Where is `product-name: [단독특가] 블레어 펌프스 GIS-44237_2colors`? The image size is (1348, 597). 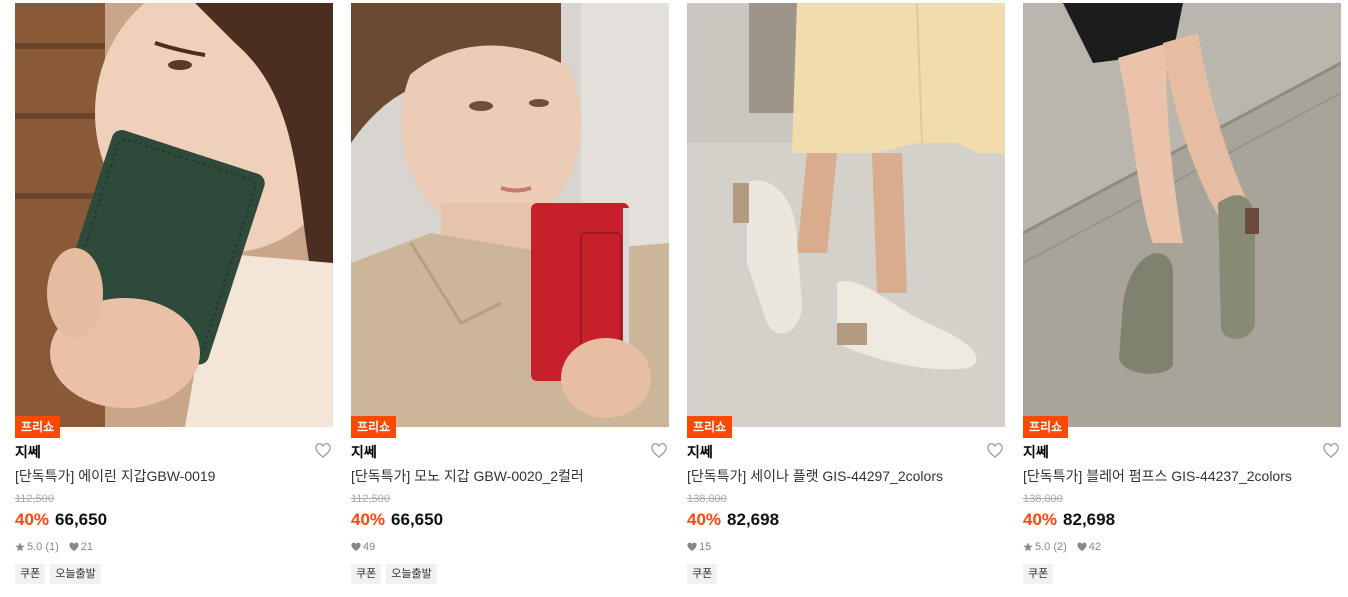 product-name: [단독특가] 블레어 펌프스 GIS-44237_2colors is located at coordinates (1173, 476).